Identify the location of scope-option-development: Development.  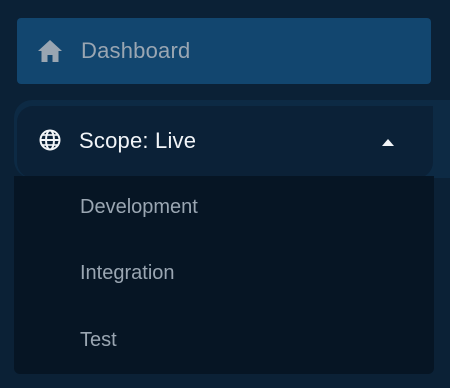
(139, 207).